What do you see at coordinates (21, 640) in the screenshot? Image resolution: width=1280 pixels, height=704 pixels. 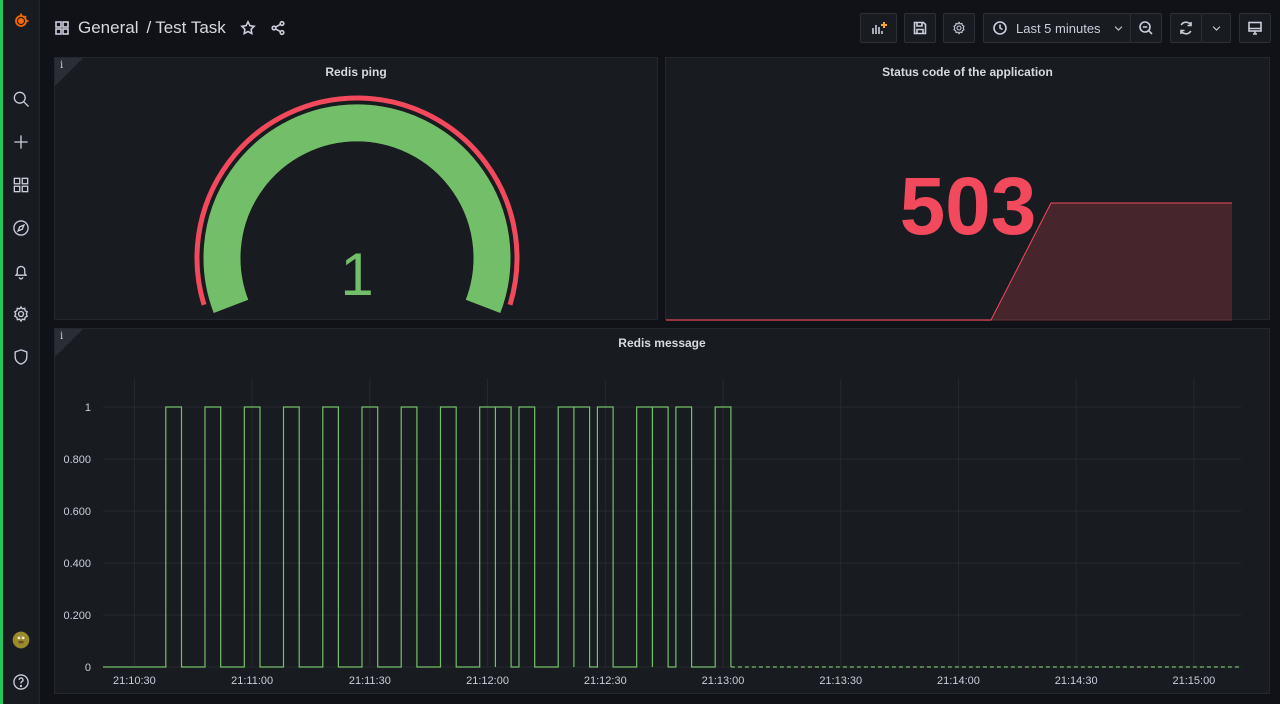 I see `avatar` at bounding box center [21, 640].